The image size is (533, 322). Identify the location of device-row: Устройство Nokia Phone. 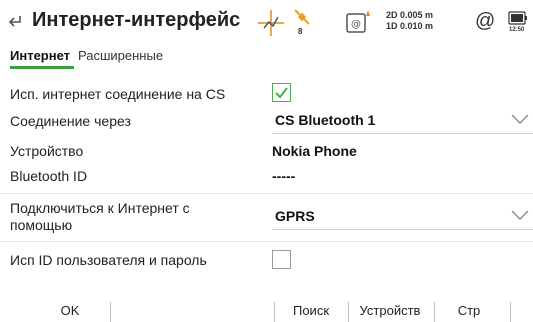
(270, 151).